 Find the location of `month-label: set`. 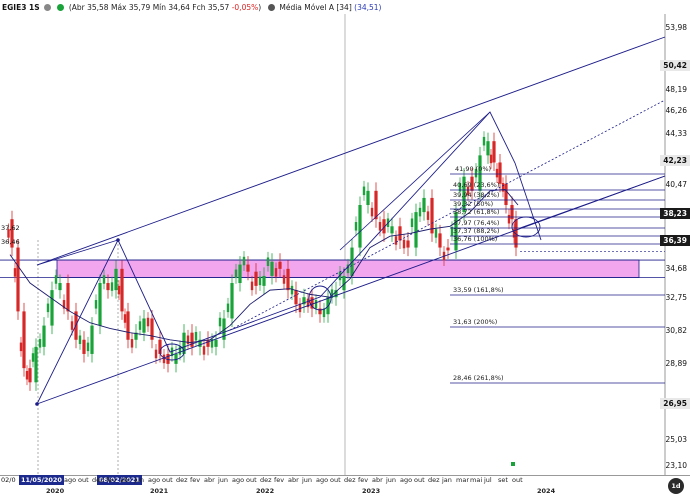

month-label: set is located at coordinates (503, 480).